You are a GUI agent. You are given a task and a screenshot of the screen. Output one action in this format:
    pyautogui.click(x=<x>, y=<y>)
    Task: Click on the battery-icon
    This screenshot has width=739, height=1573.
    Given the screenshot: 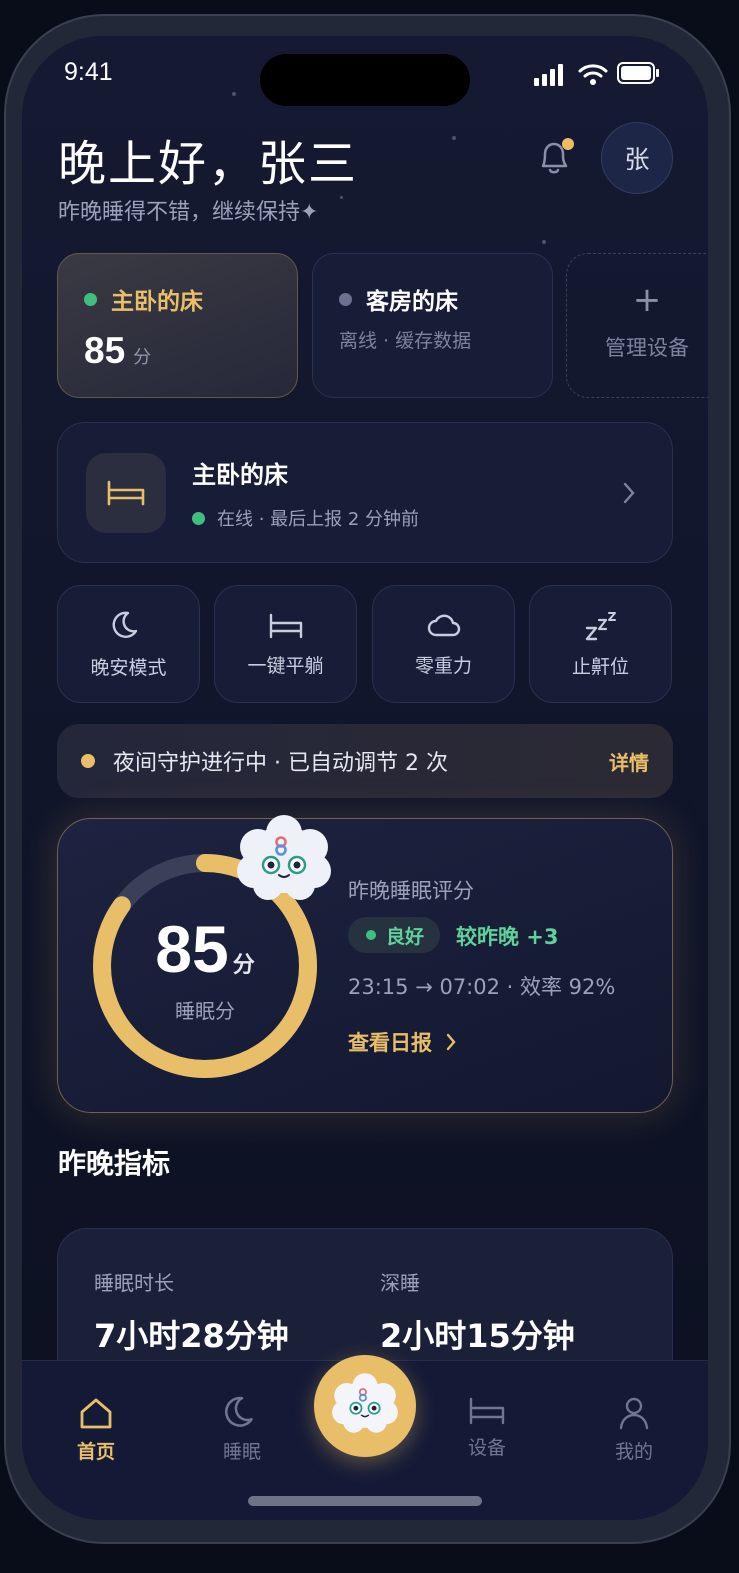 What is the action you would take?
    pyautogui.click(x=638, y=73)
    